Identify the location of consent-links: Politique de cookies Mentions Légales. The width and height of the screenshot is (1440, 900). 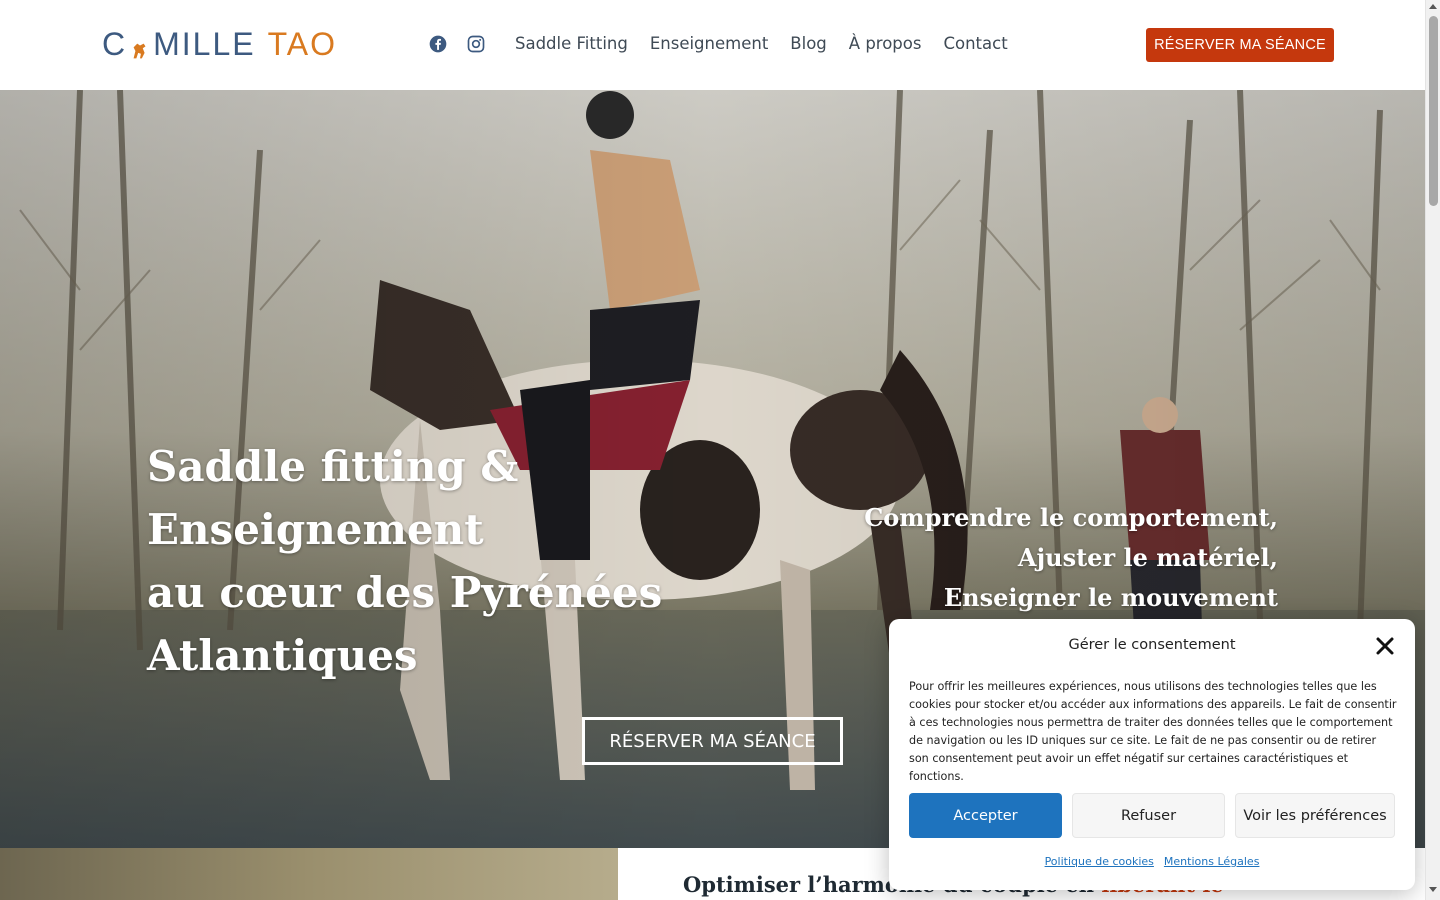
(1152, 861).